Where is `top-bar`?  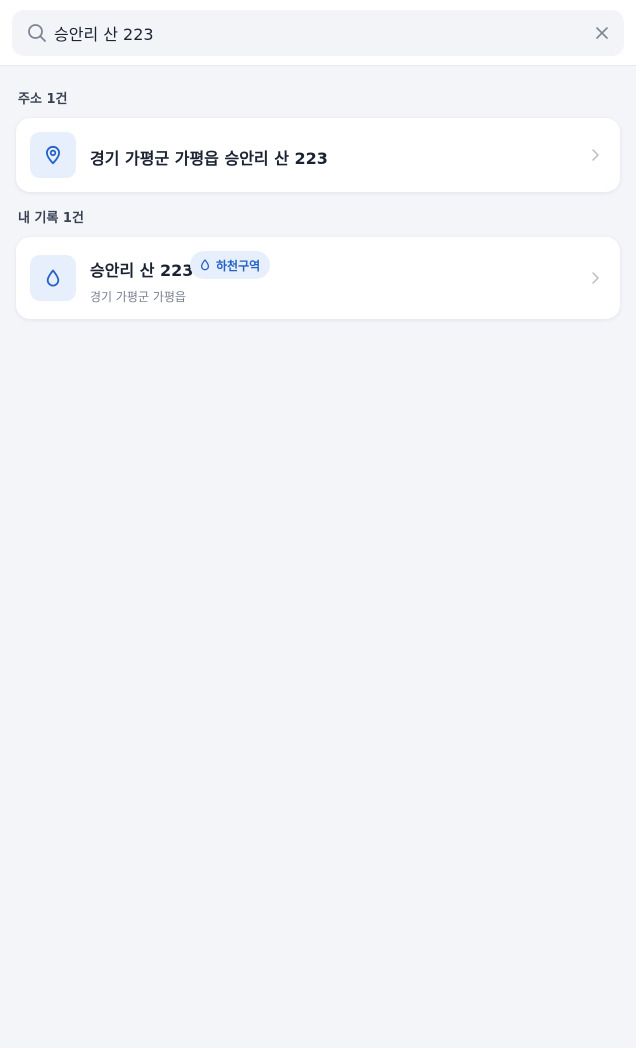
top-bar is located at coordinates (318, 33).